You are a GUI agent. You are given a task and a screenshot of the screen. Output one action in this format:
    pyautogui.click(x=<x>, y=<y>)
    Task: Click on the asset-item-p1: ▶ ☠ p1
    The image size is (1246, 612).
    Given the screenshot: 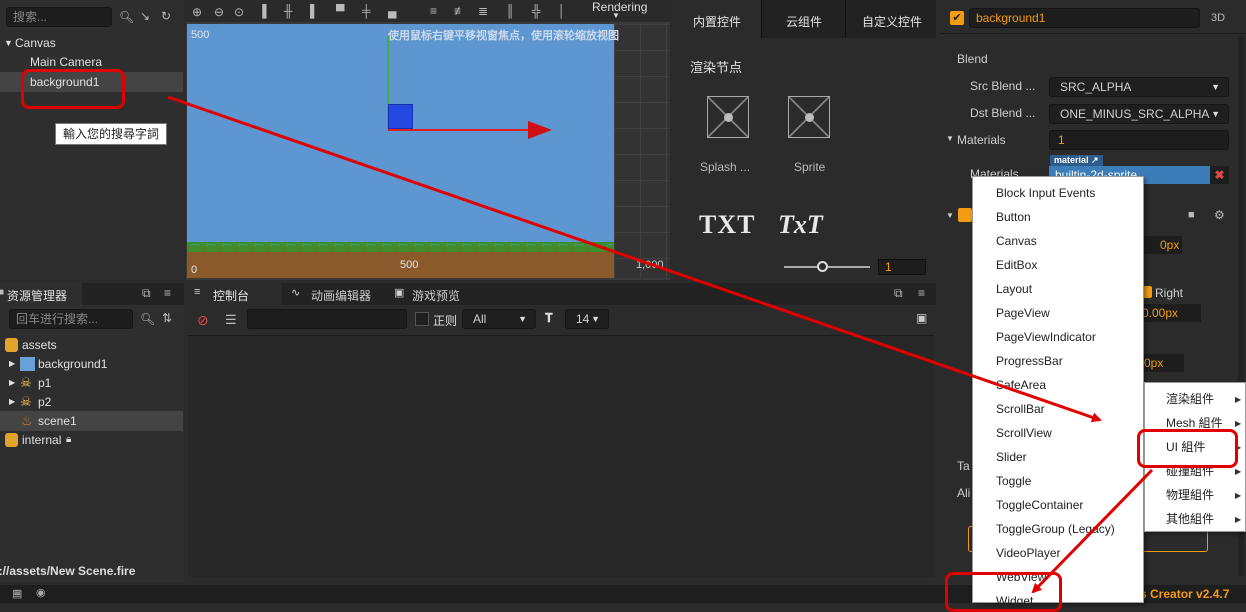 What is the action you would take?
    pyautogui.click(x=91, y=383)
    